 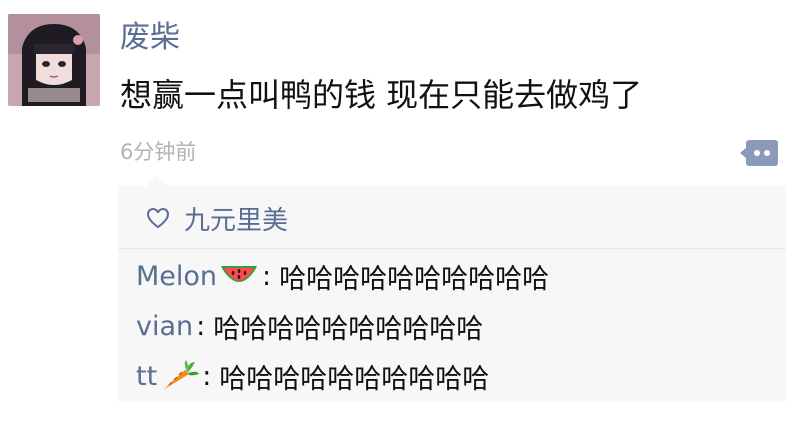 What do you see at coordinates (236, 218) in the screenshot?
I see `likes-names: 九元里美` at bounding box center [236, 218].